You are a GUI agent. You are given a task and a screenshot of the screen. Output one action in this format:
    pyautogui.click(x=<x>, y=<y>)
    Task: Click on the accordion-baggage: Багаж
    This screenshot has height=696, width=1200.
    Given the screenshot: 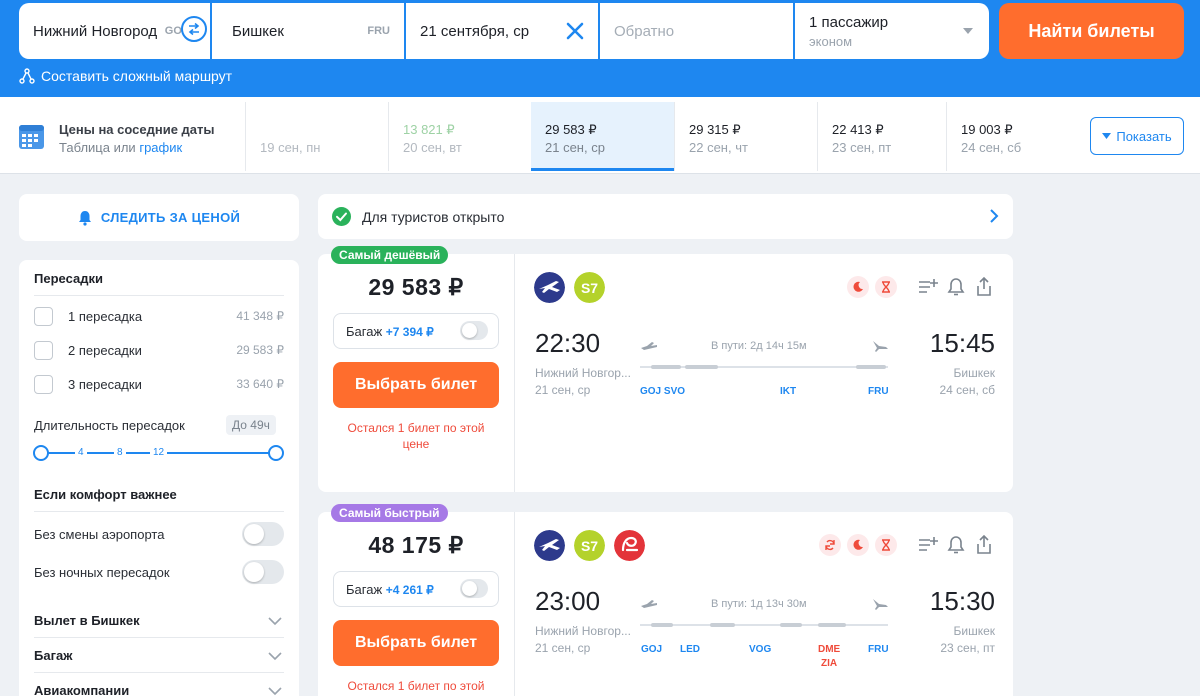 What is the action you would take?
    pyautogui.click(x=159, y=656)
    